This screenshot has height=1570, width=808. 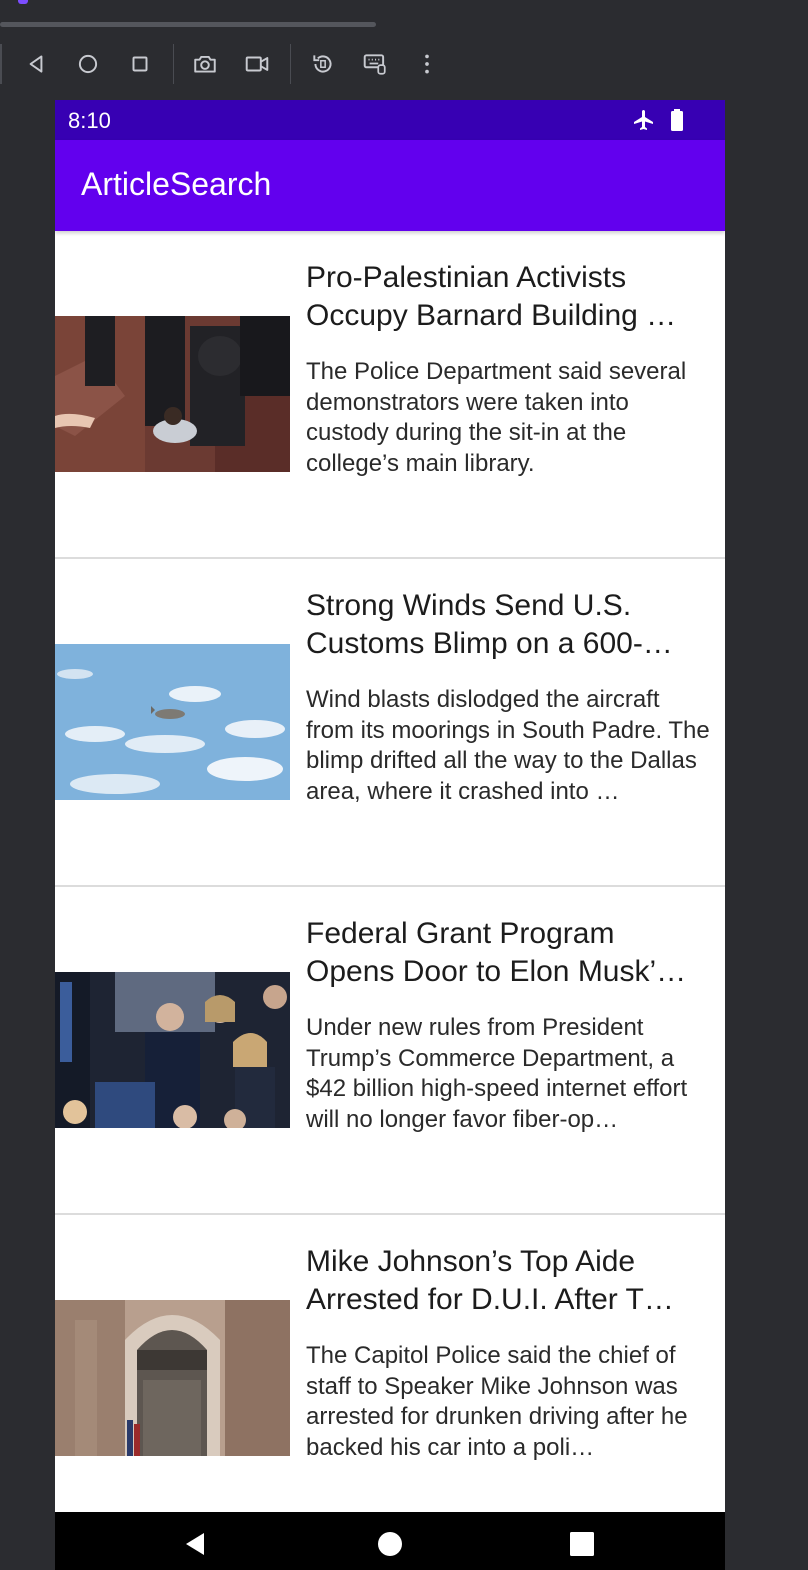 I want to click on nav-back-icon, so click(x=195, y=1544).